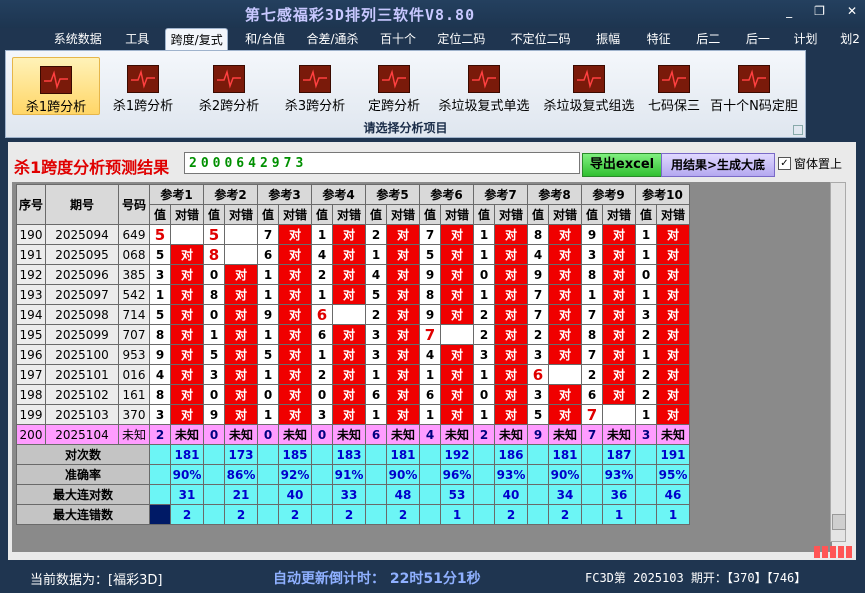 This screenshot has width=865, height=593. Describe the element at coordinates (708, 39) in the screenshot. I see `menu-11: 后二` at that location.